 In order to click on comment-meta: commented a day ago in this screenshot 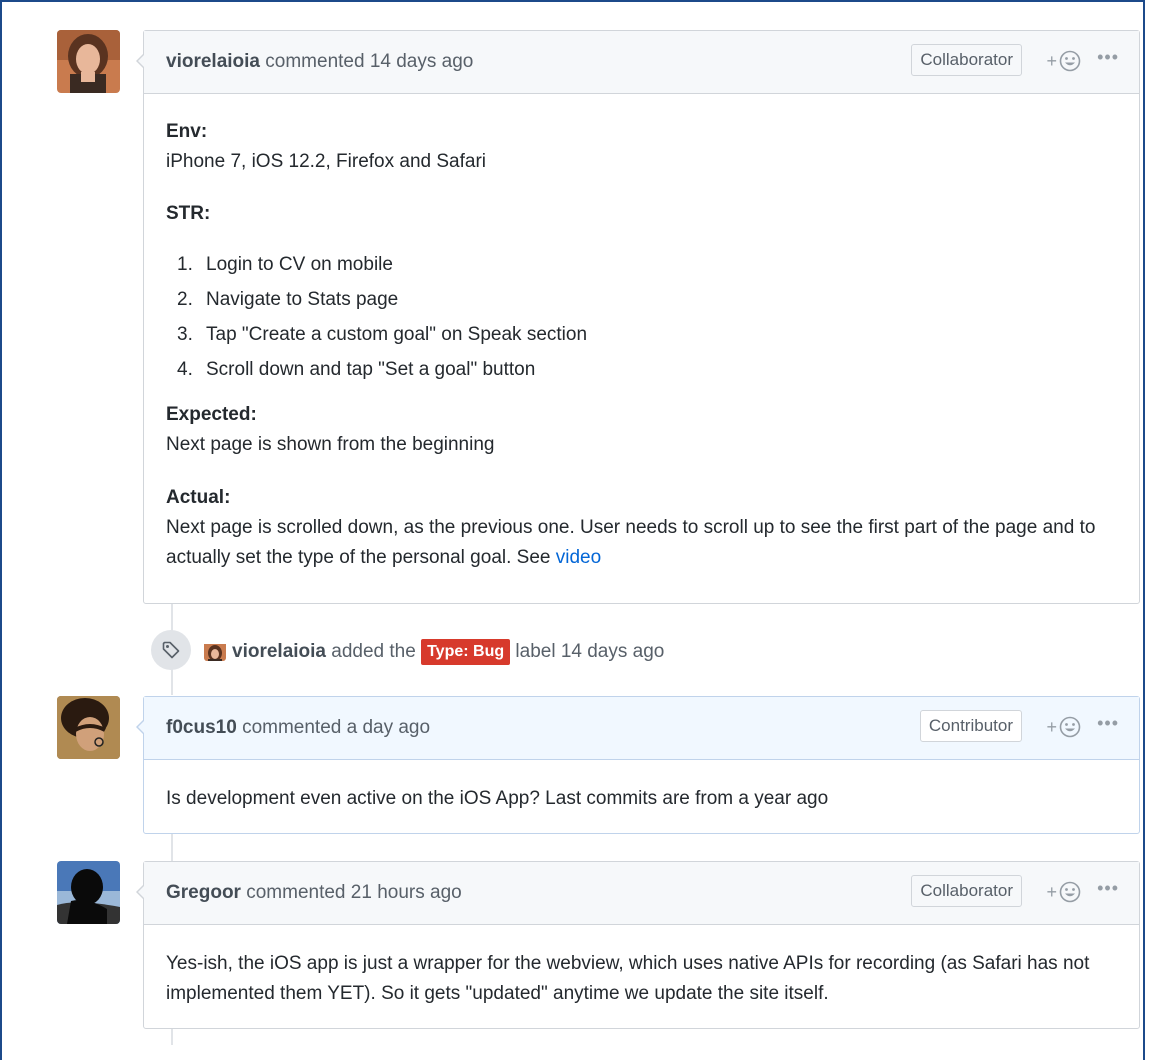, I will do `click(336, 727)`.